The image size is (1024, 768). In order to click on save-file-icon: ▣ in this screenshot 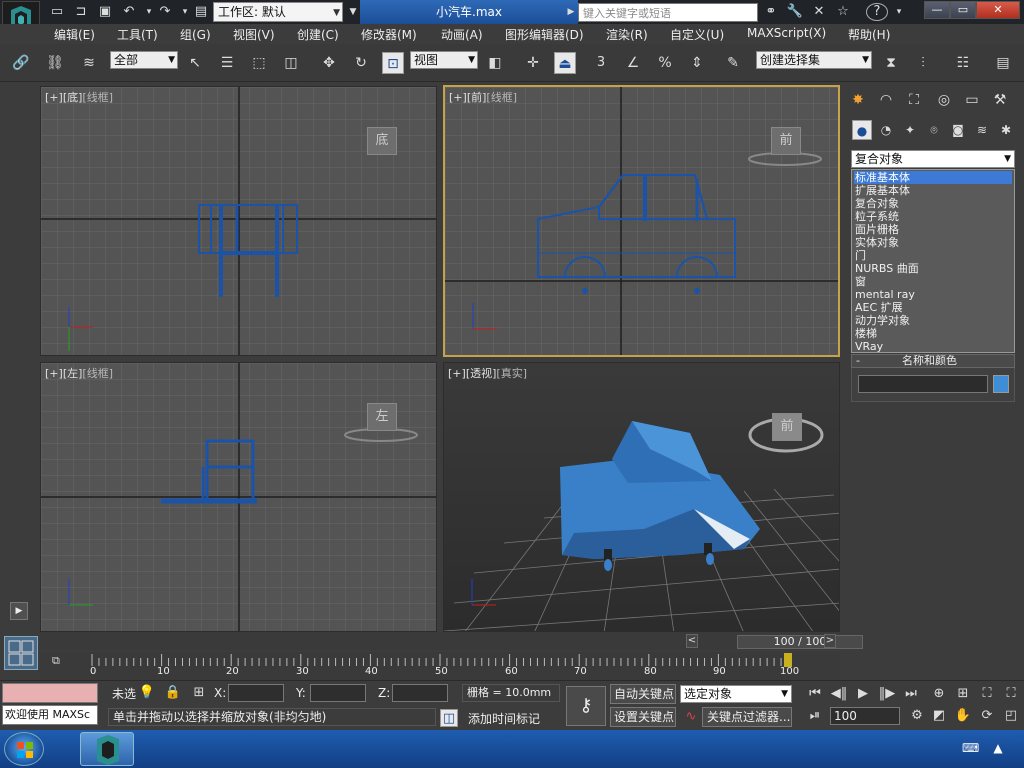, I will do `click(105, 12)`.